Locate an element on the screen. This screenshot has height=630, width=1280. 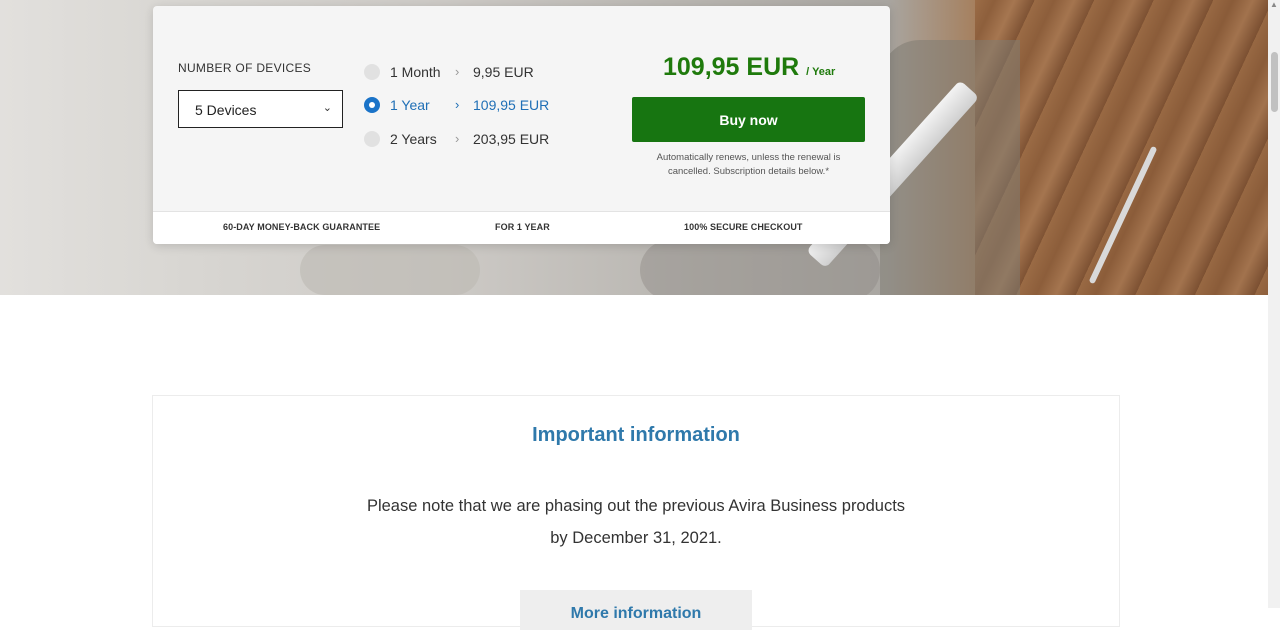
info-title: Important information is located at coordinates (636, 435).